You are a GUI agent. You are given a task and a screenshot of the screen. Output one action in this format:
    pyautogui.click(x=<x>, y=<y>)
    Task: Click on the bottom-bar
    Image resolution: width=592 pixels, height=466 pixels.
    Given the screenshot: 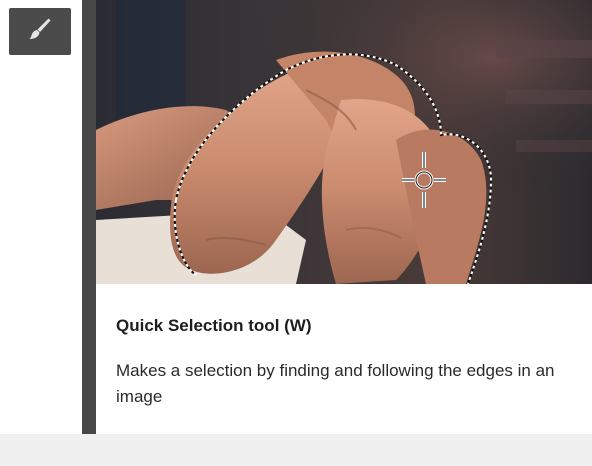 What is the action you would take?
    pyautogui.click(x=296, y=450)
    